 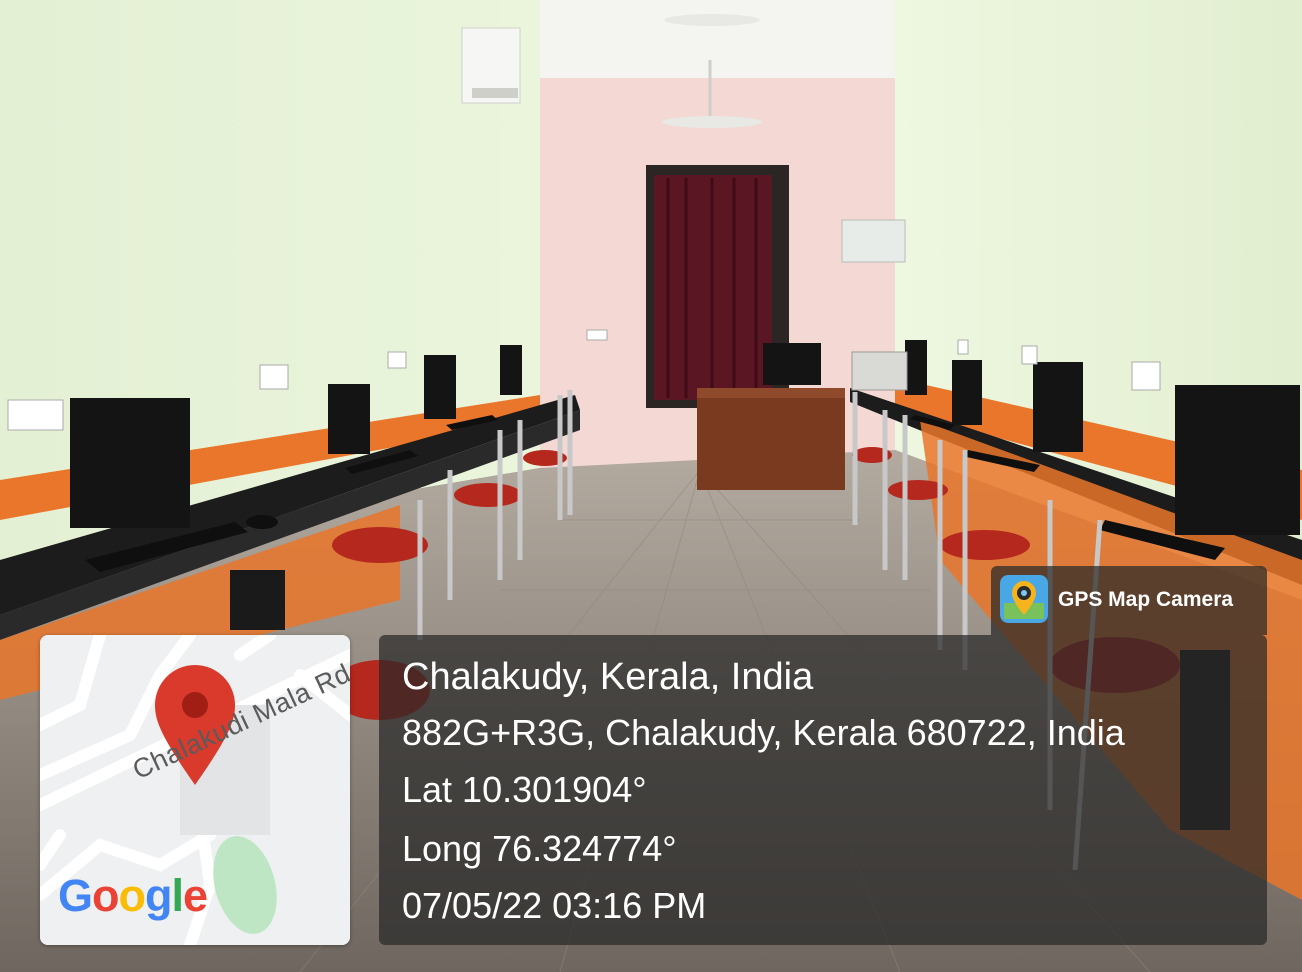 I want to click on location-latitude: Lat 10.301904°, so click(x=524, y=789).